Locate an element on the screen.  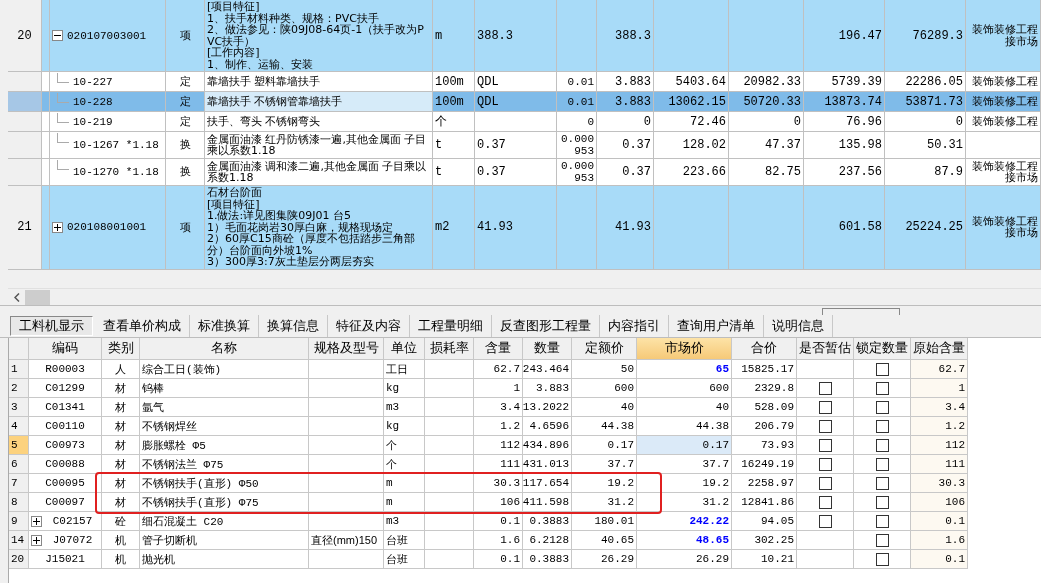
row-number: 4 is located at coordinates (19, 426).